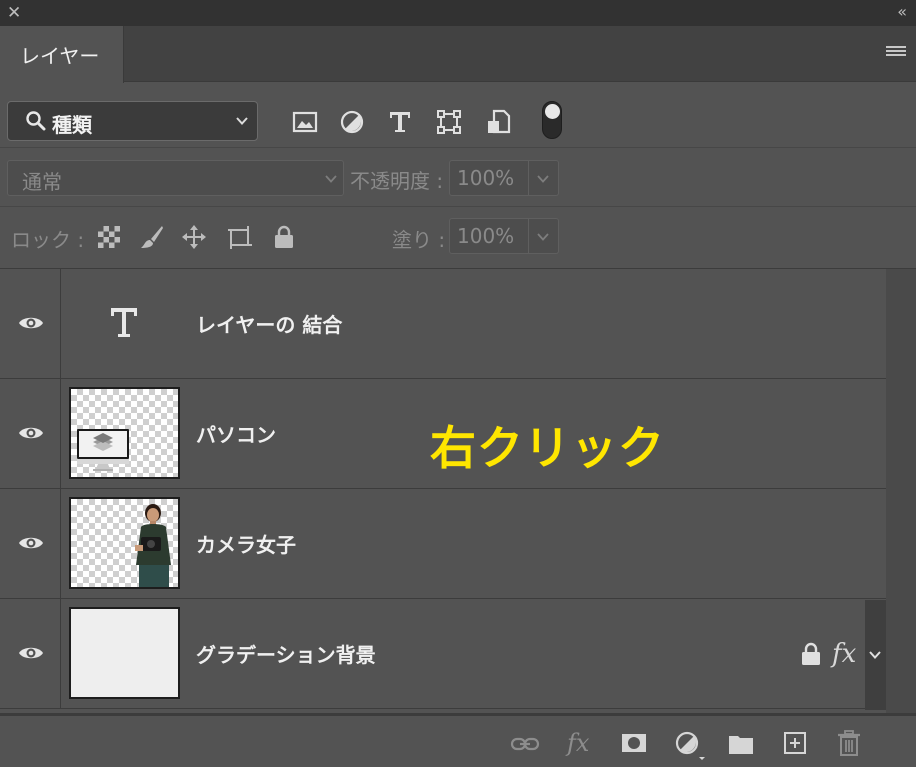 The height and width of the screenshot is (767, 916). Describe the element at coordinates (443, 654) in the screenshot. I see `layer-row-gradient-bg: グラデーション背景` at that location.